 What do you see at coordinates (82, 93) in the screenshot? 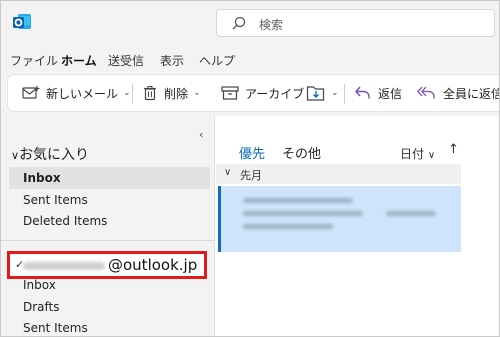
I see `new-mail-label: 新しいメール` at bounding box center [82, 93].